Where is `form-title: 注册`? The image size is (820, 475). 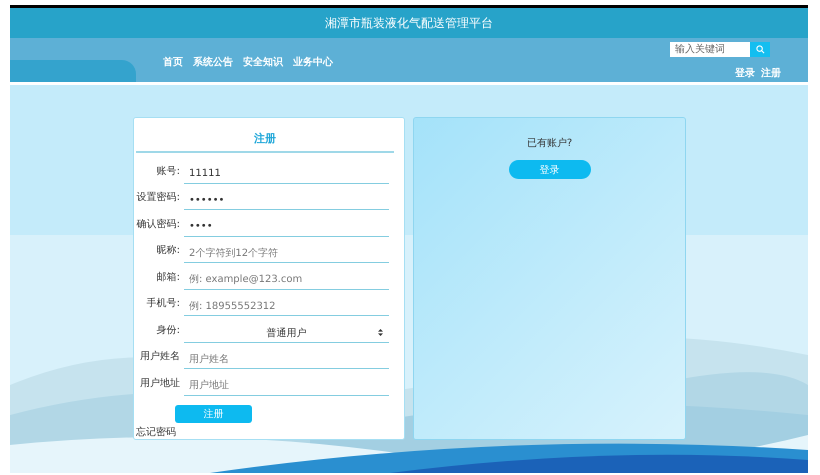 form-title: 注册 is located at coordinates (265, 139).